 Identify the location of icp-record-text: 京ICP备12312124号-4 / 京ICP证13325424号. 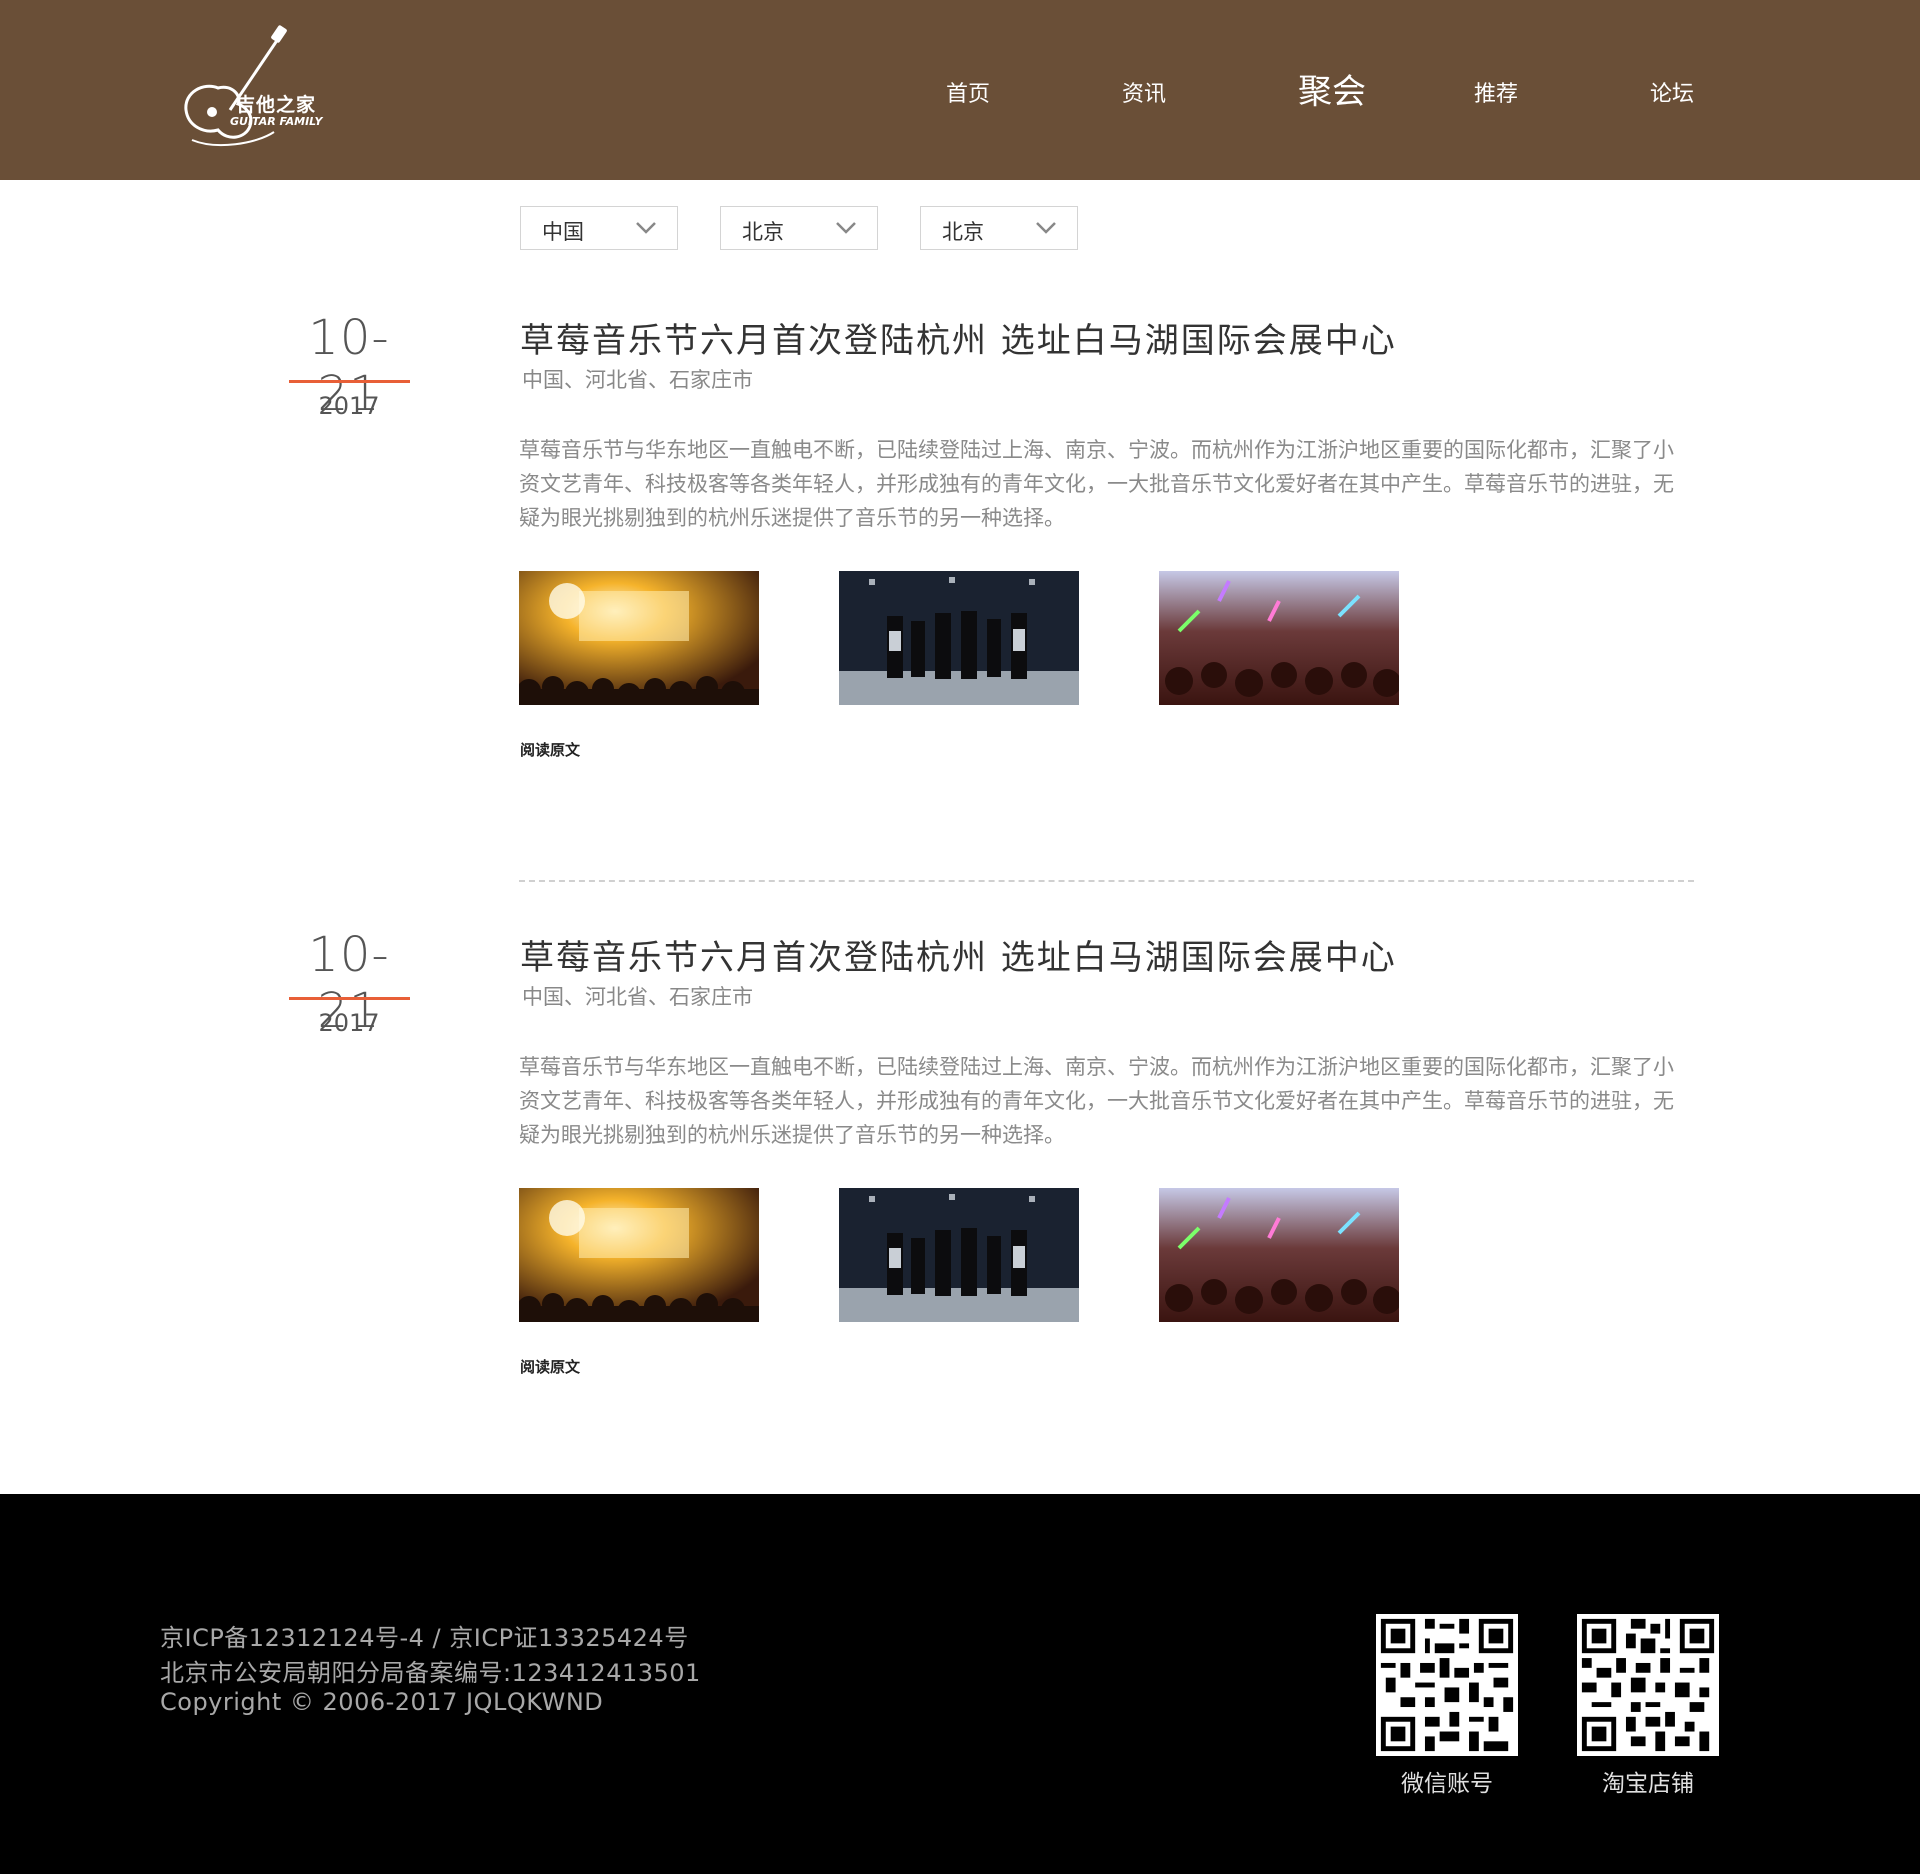
(424, 1638).